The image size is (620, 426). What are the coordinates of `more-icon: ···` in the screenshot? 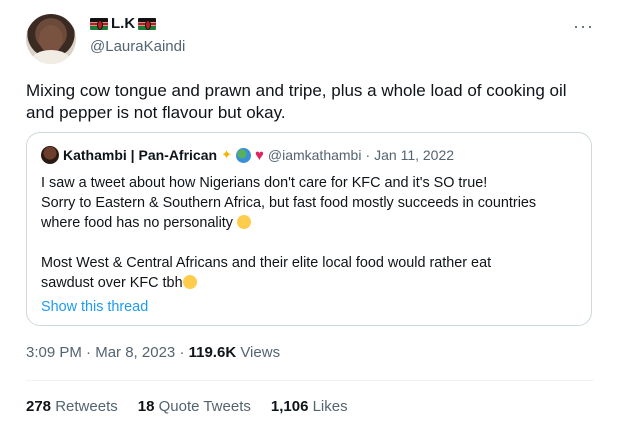 It's located at (583, 26).